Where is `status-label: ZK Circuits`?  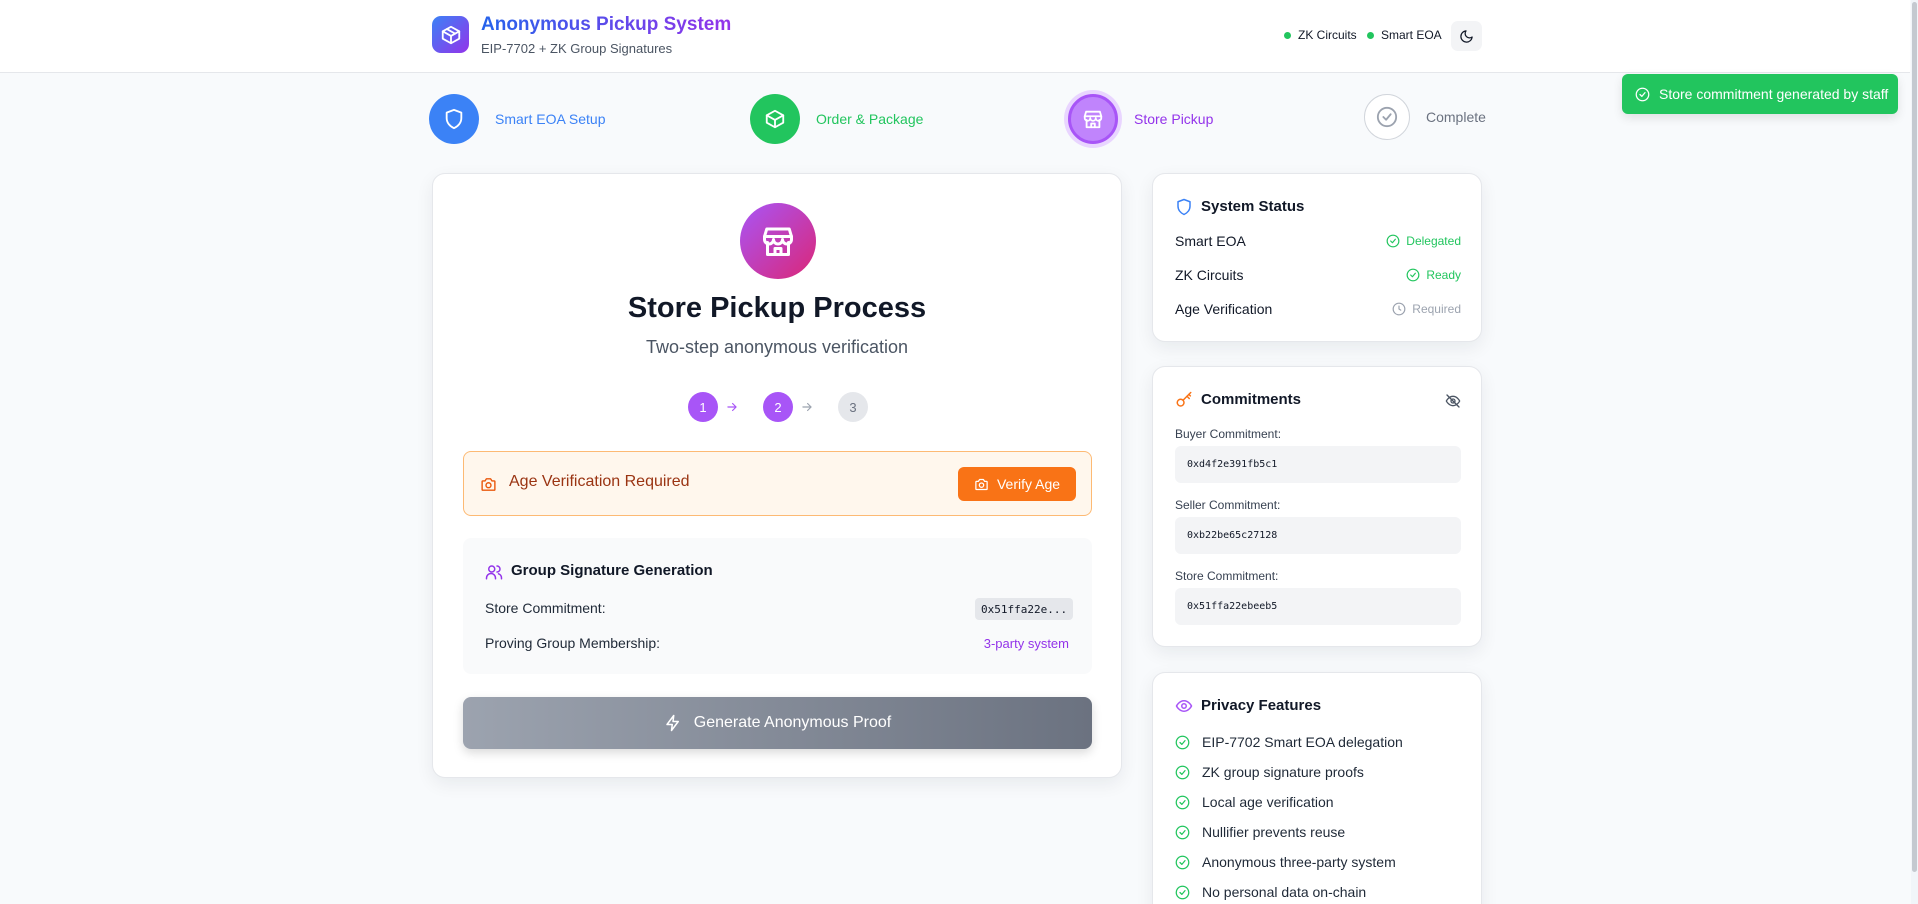
status-label: ZK Circuits is located at coordinates (1327, 35).